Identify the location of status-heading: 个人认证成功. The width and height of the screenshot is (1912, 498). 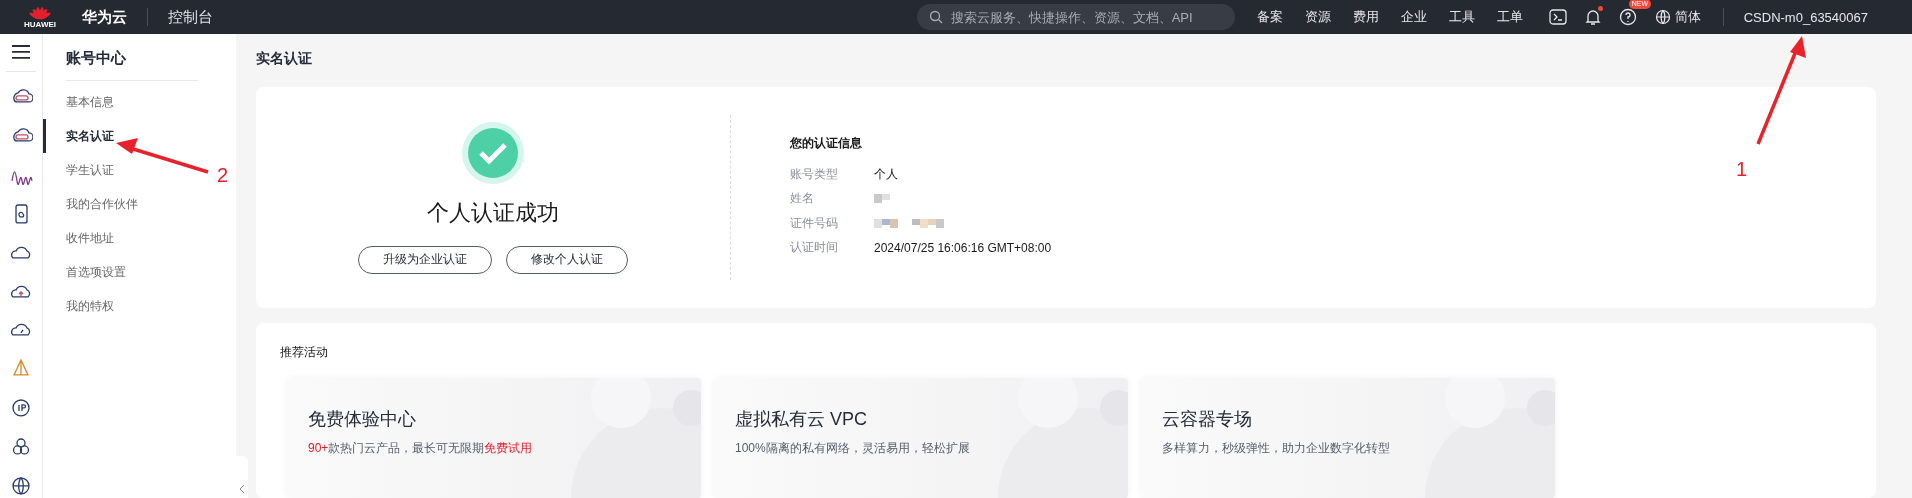
(493, 212).